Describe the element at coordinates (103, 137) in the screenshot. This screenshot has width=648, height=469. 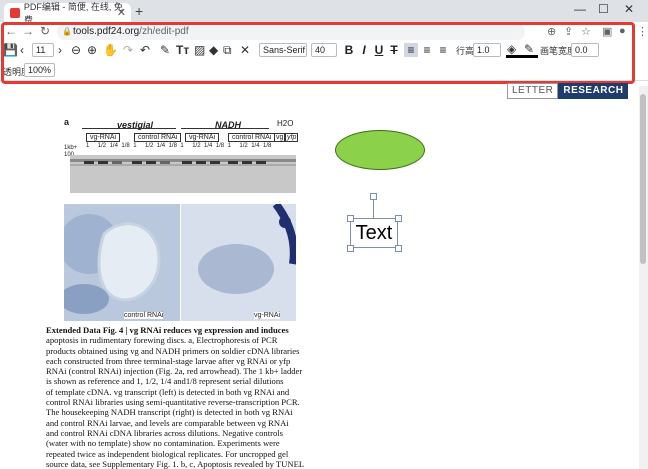
I see `vg-rnai-label-1: vg-RNAi` at that location.